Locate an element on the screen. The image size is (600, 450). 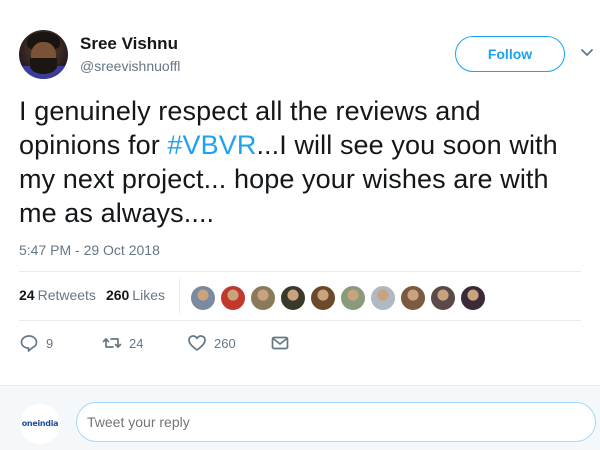
hashtag-link: #VBVR is located at coordinates (211, 145).